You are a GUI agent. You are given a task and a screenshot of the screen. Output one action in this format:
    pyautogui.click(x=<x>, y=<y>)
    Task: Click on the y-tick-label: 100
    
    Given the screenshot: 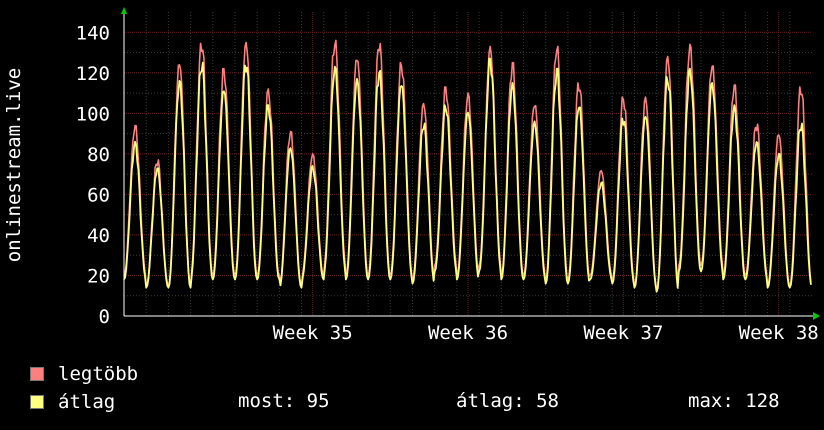 What is the action you would take?
    pyautogui.click(x=93, y=114)
    